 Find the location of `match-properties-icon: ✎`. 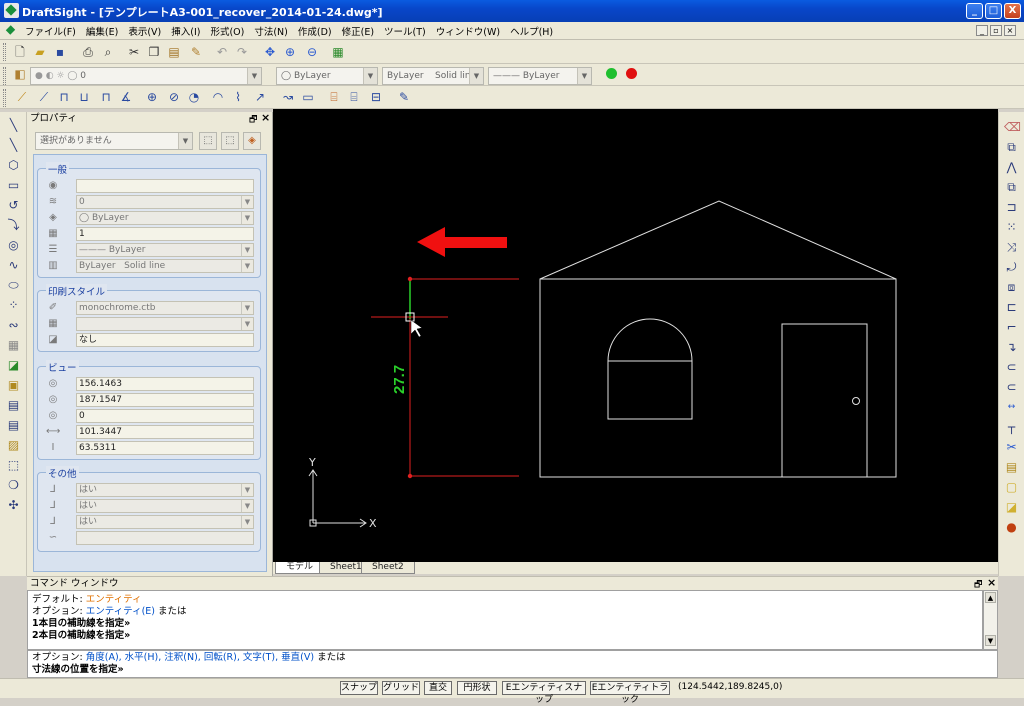

match-properties-icon: ✎ is located at coordinates (196, 52).